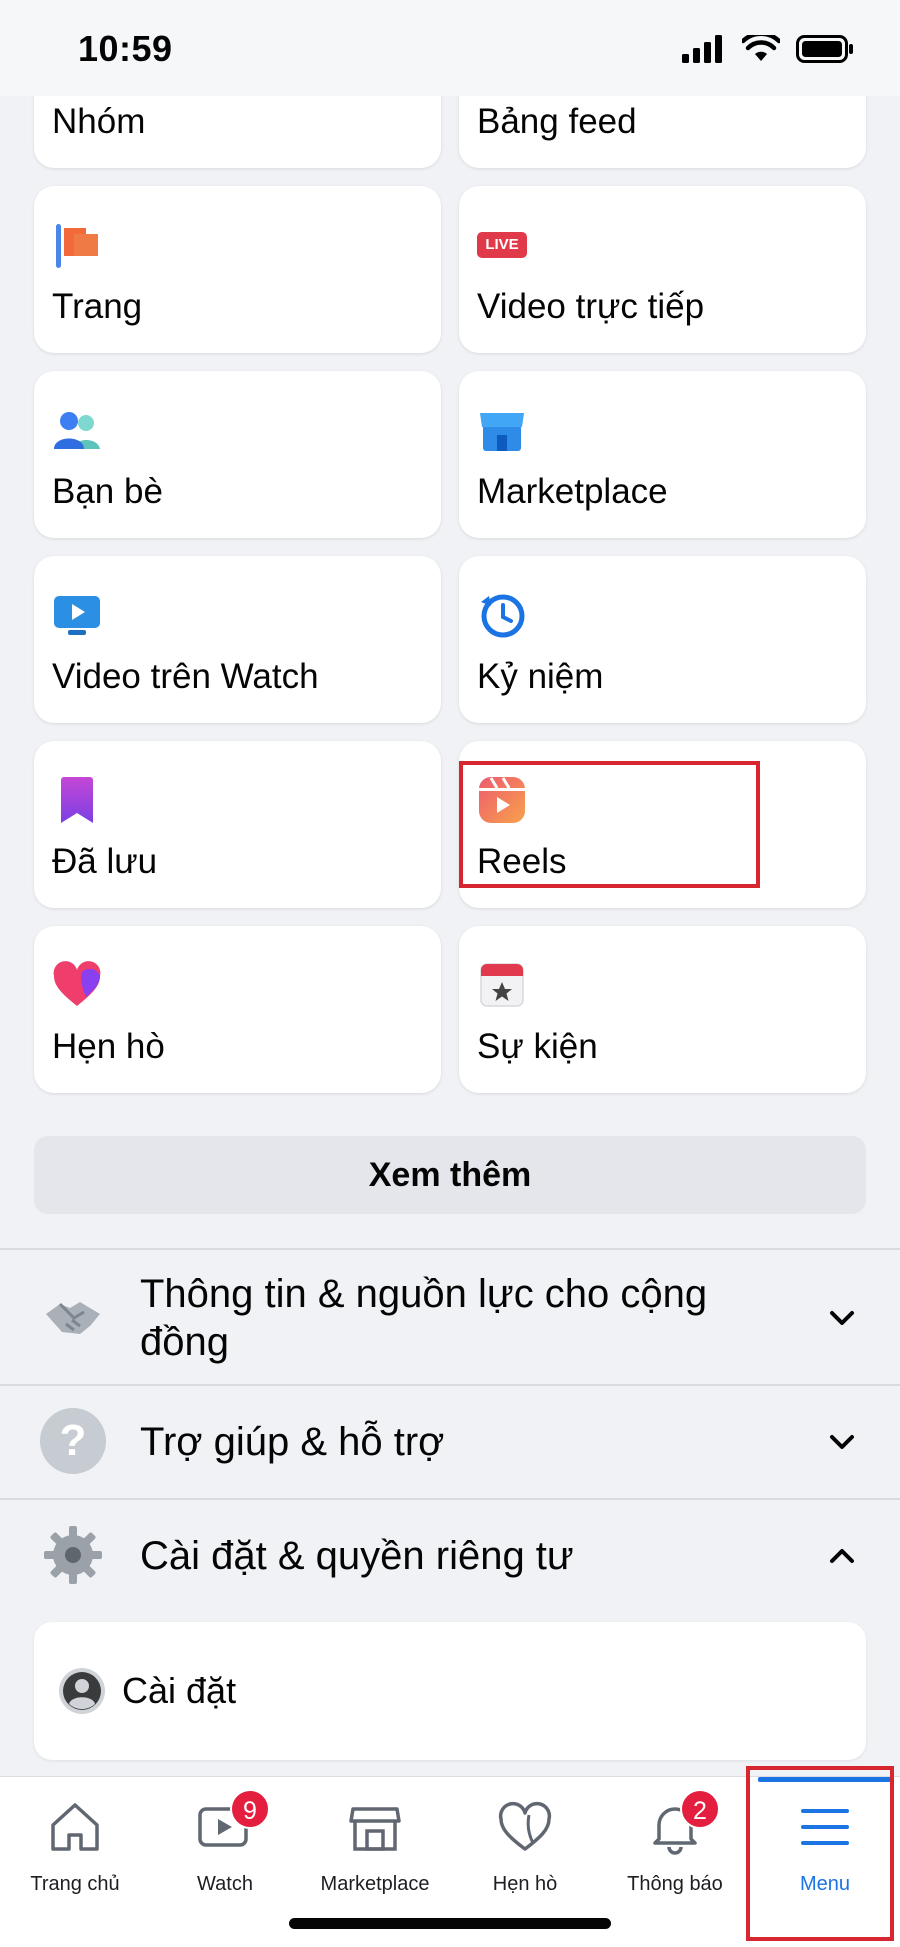 Image resolution: width=900 pixels, height=1947 pixels. Describe the element at coordinates (185, 676) in the screenshot. I see `shortcut-label: Video trên Watch` at that location.